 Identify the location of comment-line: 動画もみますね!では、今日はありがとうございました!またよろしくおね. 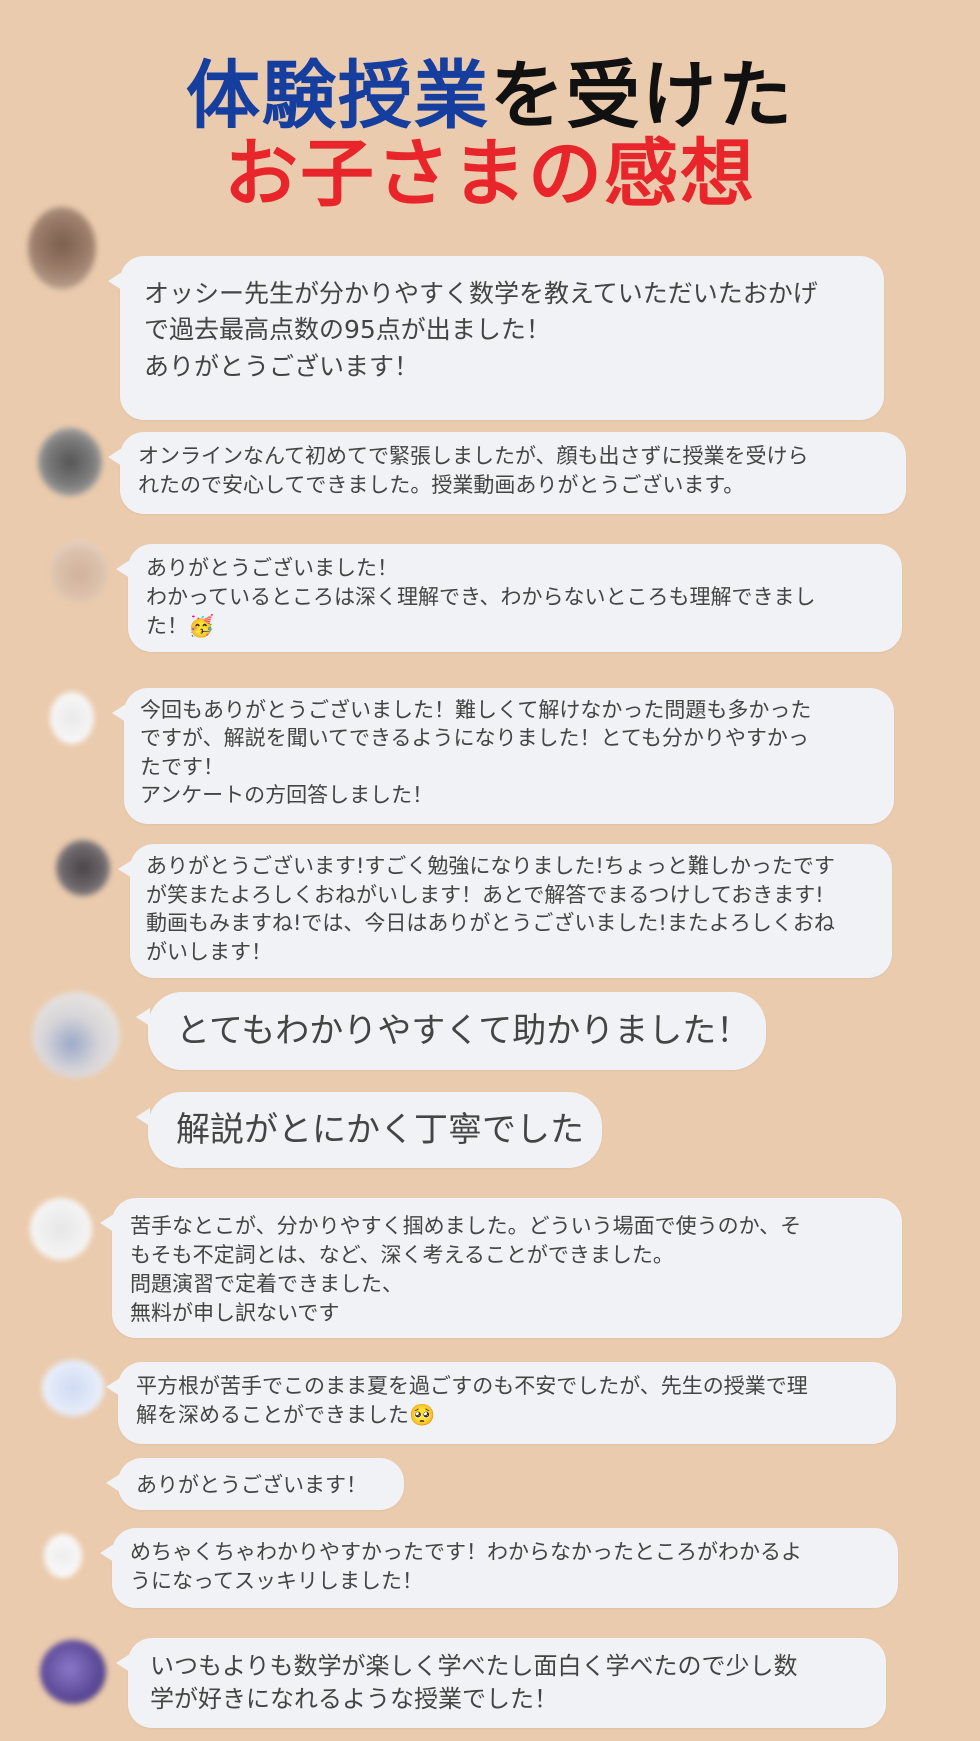
(490, 923).